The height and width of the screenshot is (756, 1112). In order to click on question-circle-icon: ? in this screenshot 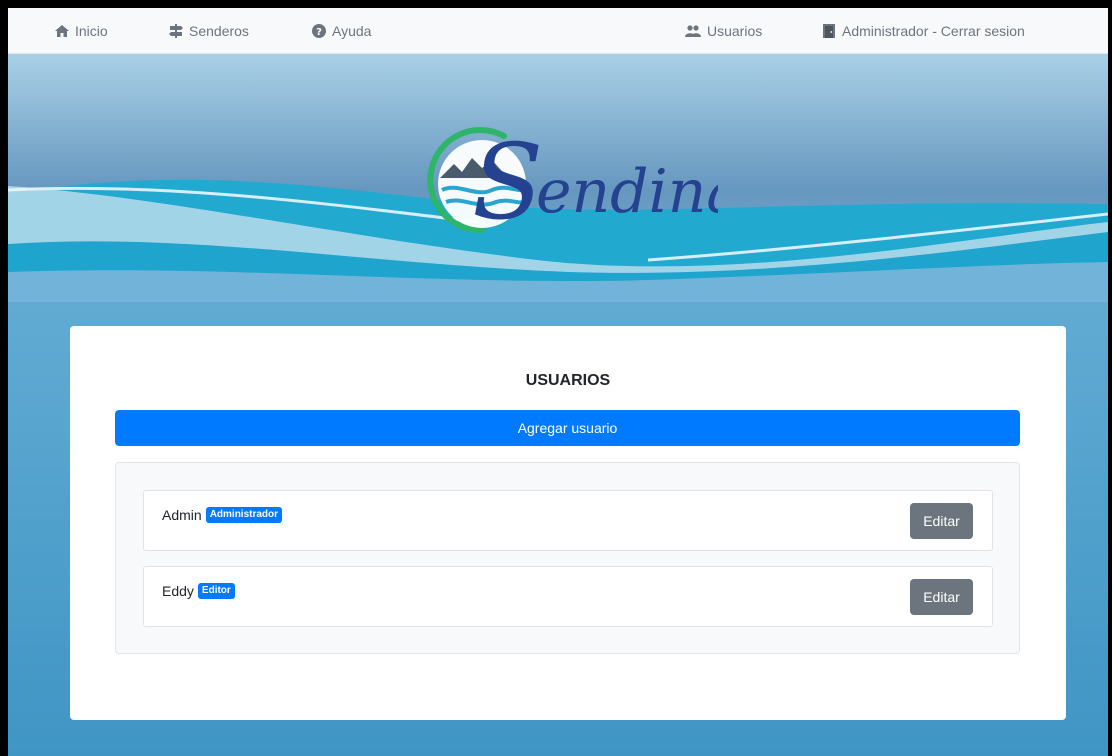, I will do `click(319, 31)`.